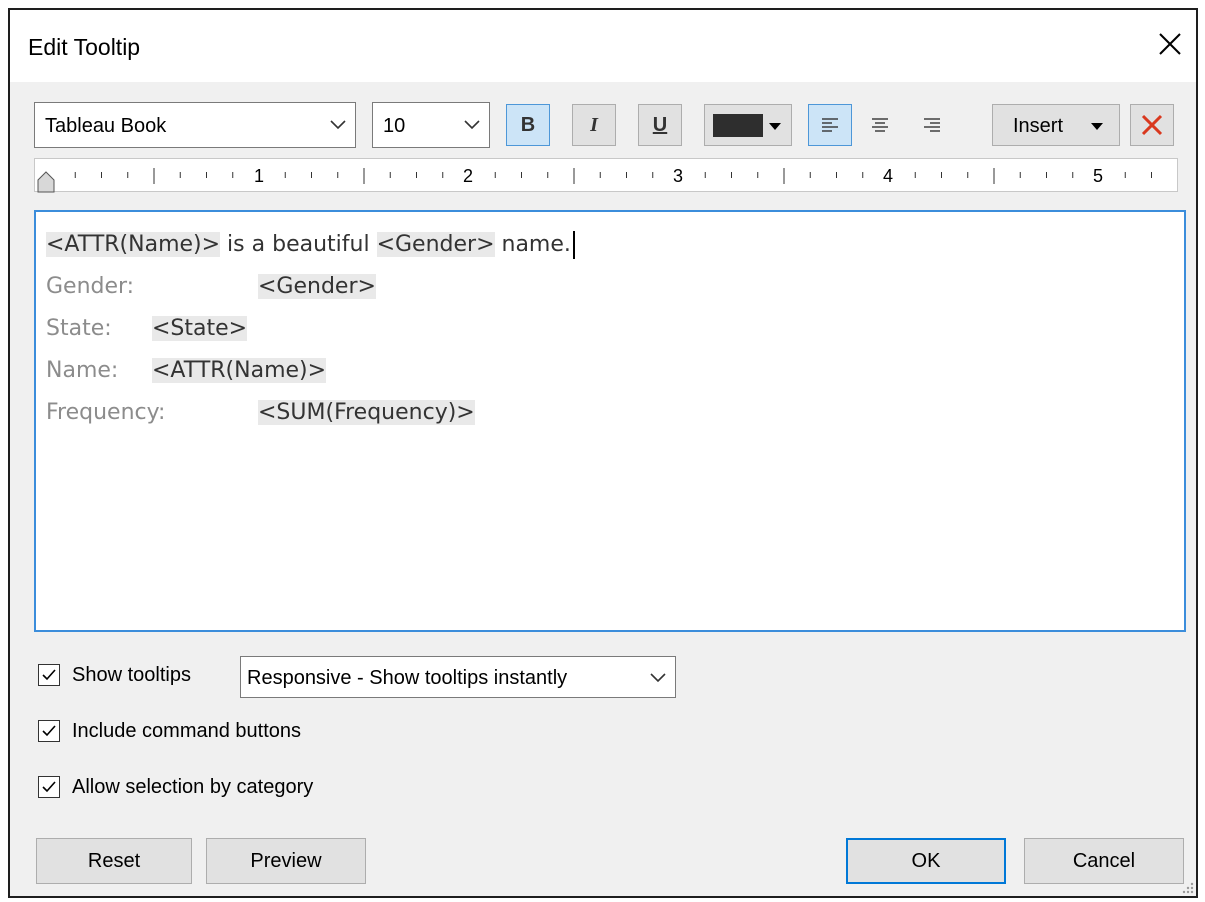  I want to click on red-x-icon, so click(1152, 125).